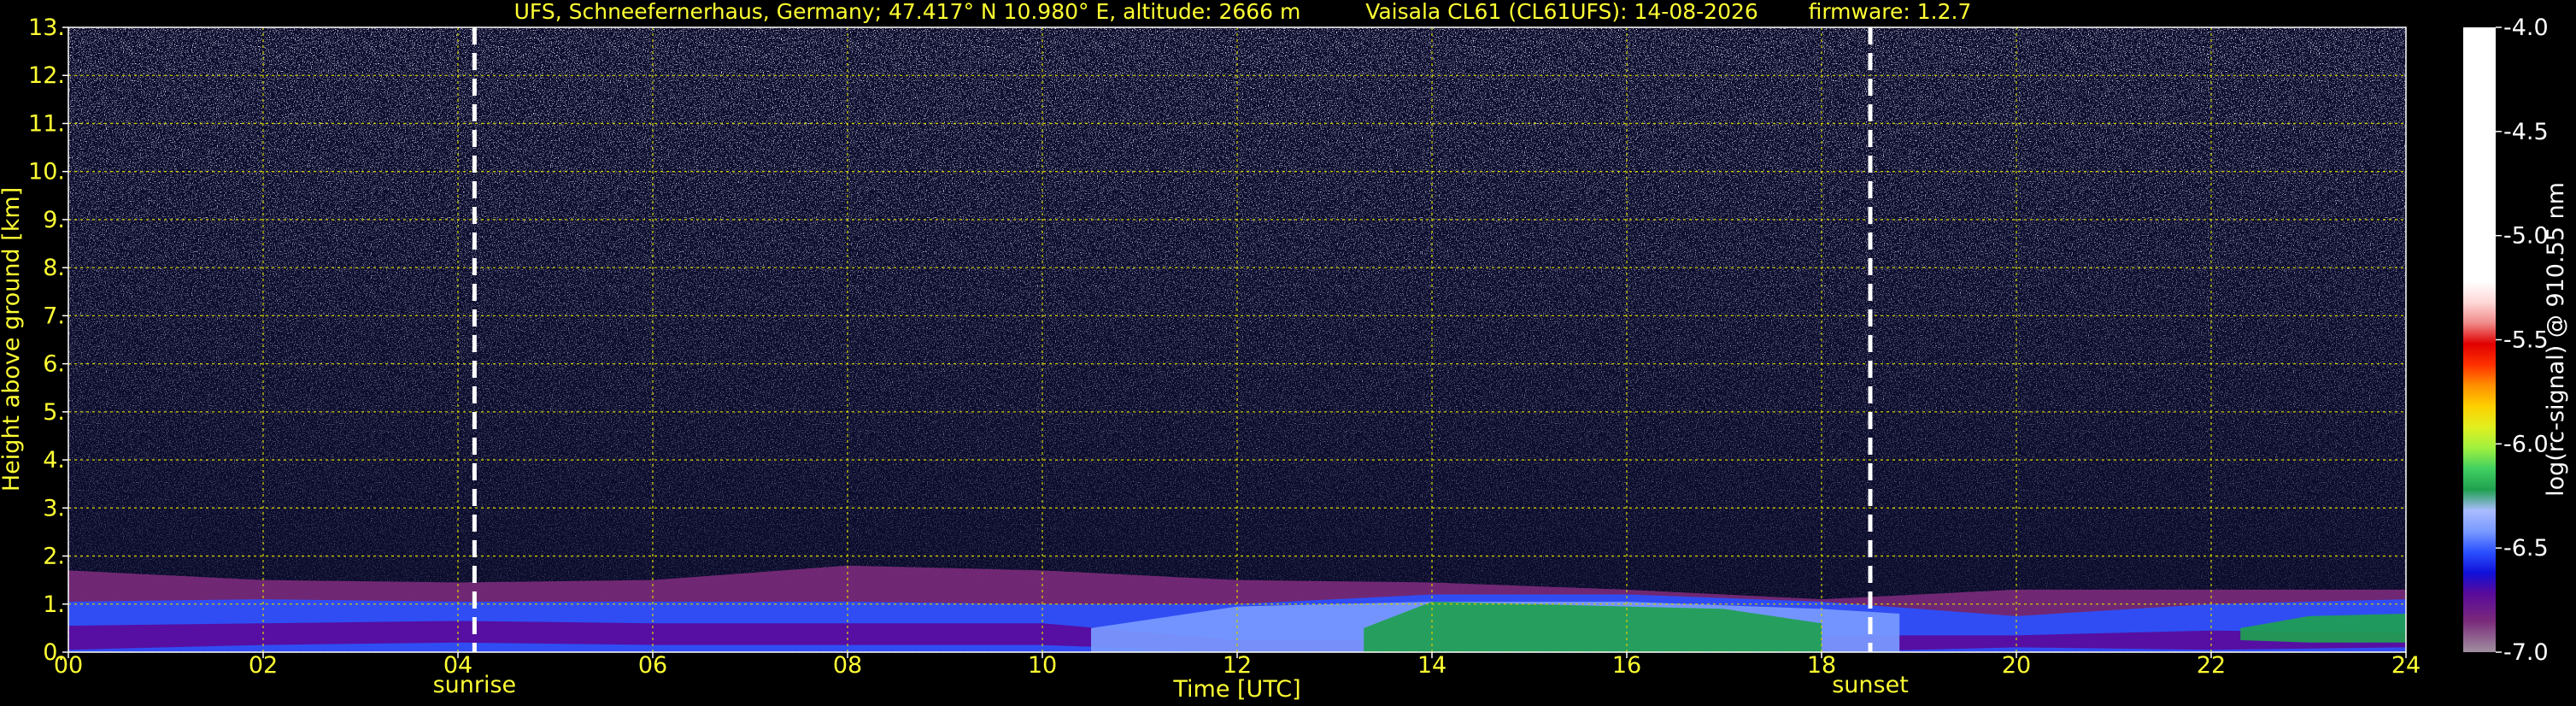 The image size is (2576, 706). I want to click on x-tick-label: 12, so click(1237, 665).